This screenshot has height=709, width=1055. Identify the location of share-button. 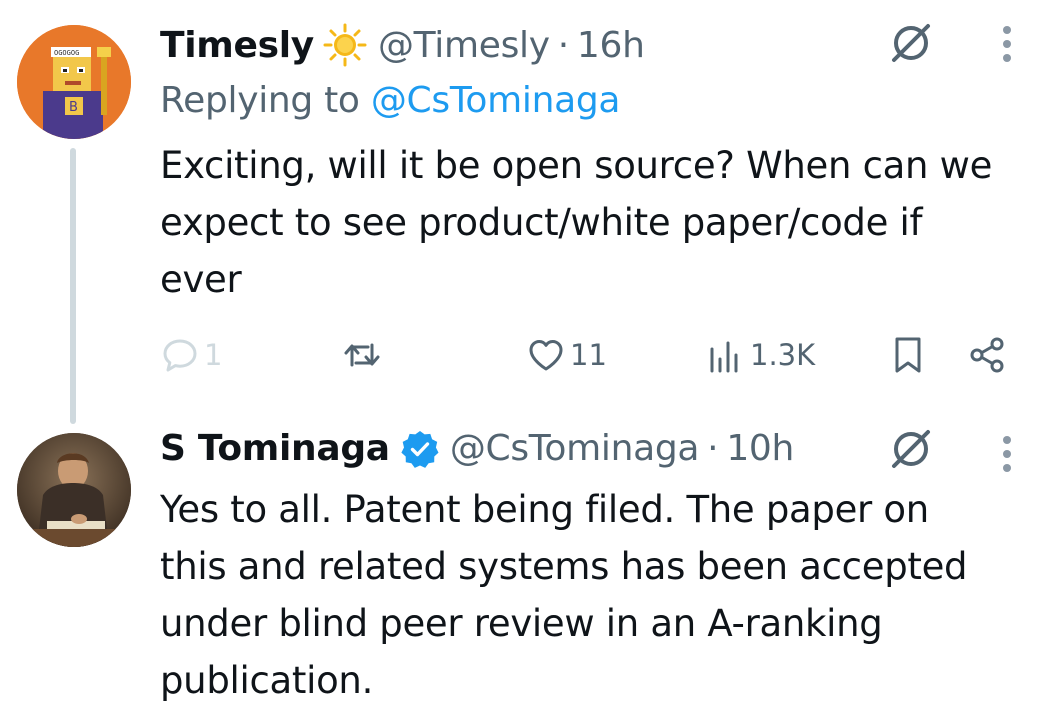
(988, 355).